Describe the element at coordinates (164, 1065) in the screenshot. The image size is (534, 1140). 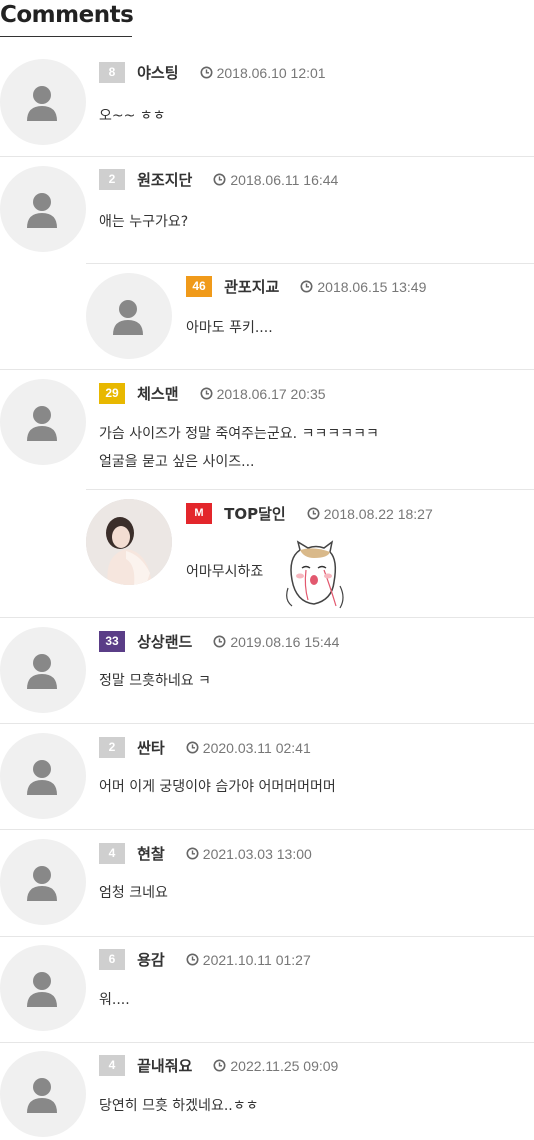
I see `author-name: 끝내줘요` at that location.